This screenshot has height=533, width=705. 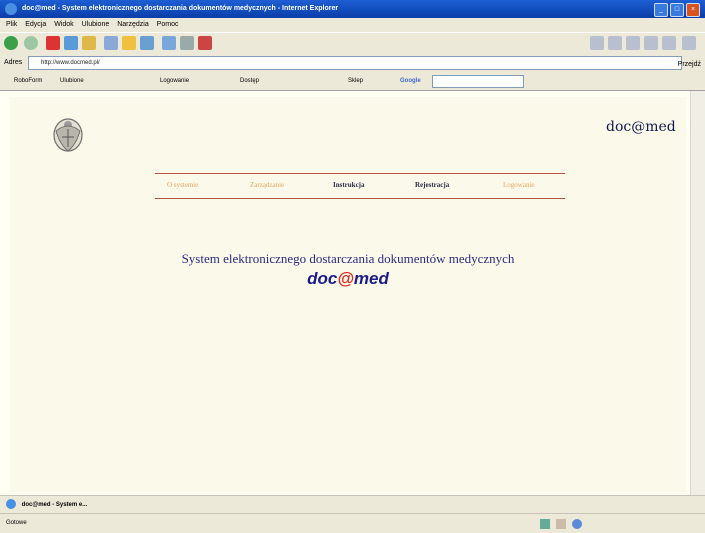 I want to click on logo: doc@med, so click(x=641, y=127).